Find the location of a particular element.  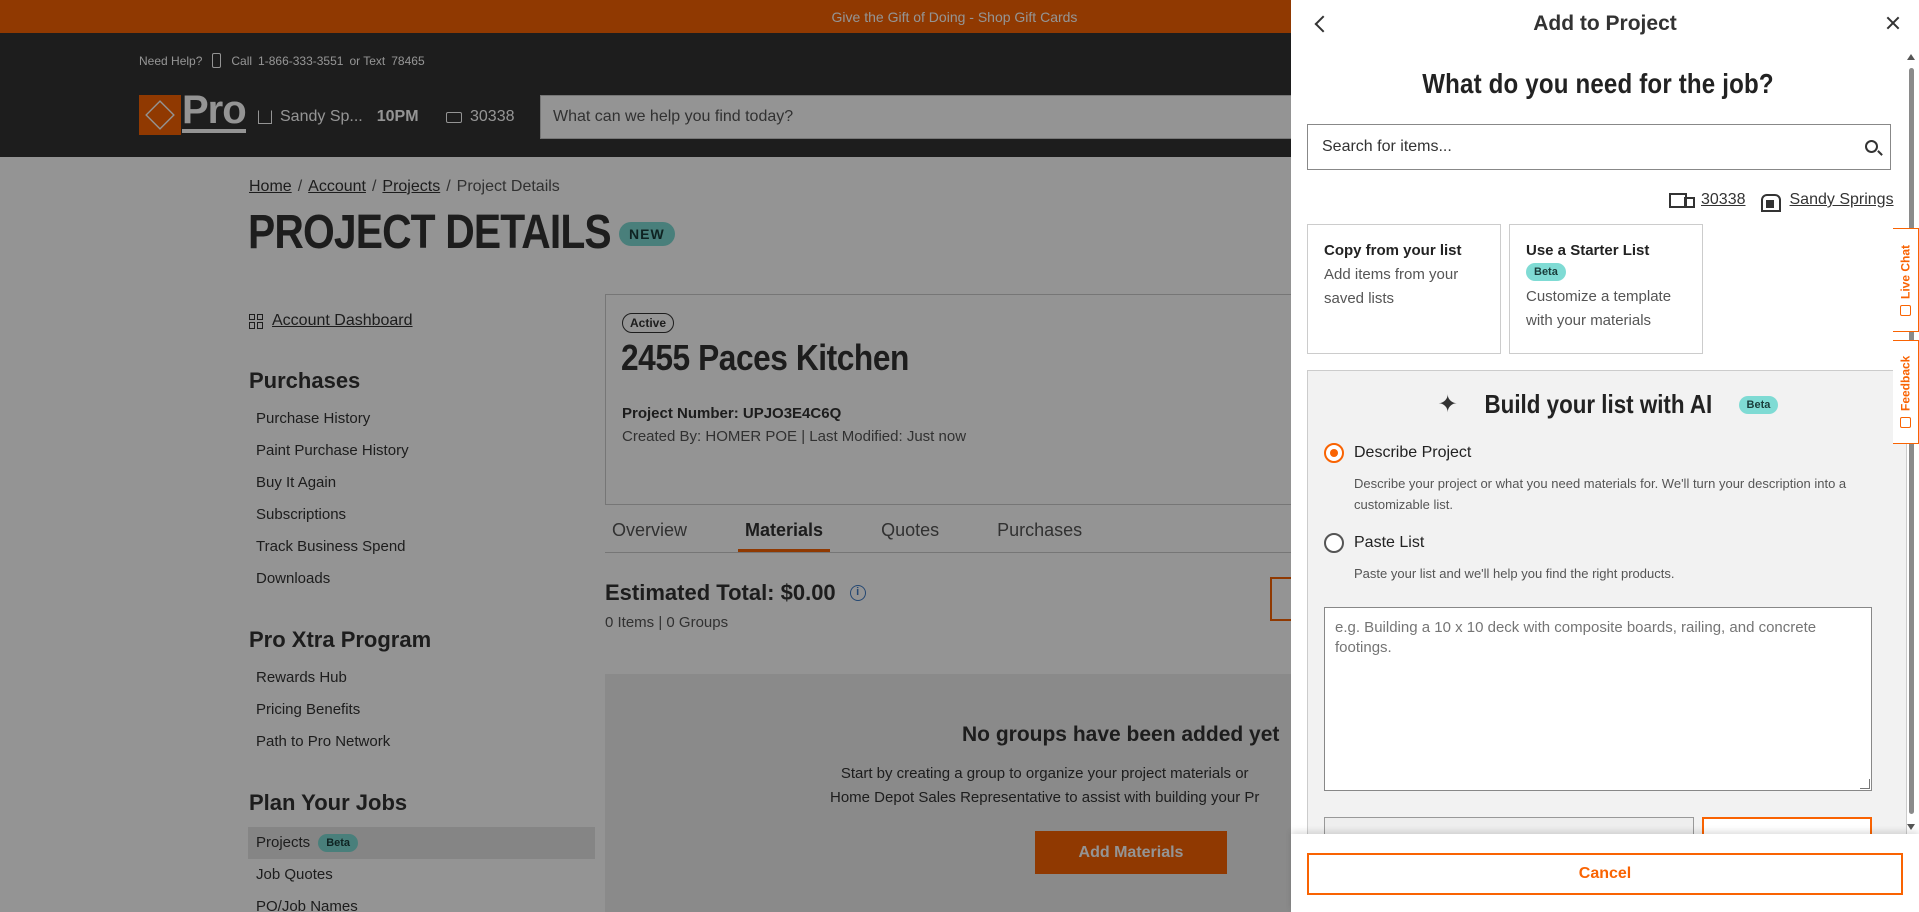

copy-list-desc: Add items from your saved lists is located at coordinates (1391, 286).